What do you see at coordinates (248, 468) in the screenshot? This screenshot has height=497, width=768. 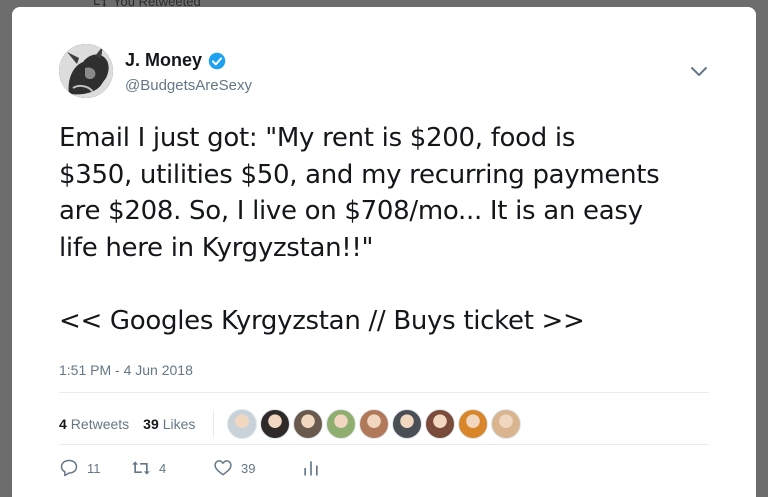 I see `like-count: 39` at bounding box center [248, 468].